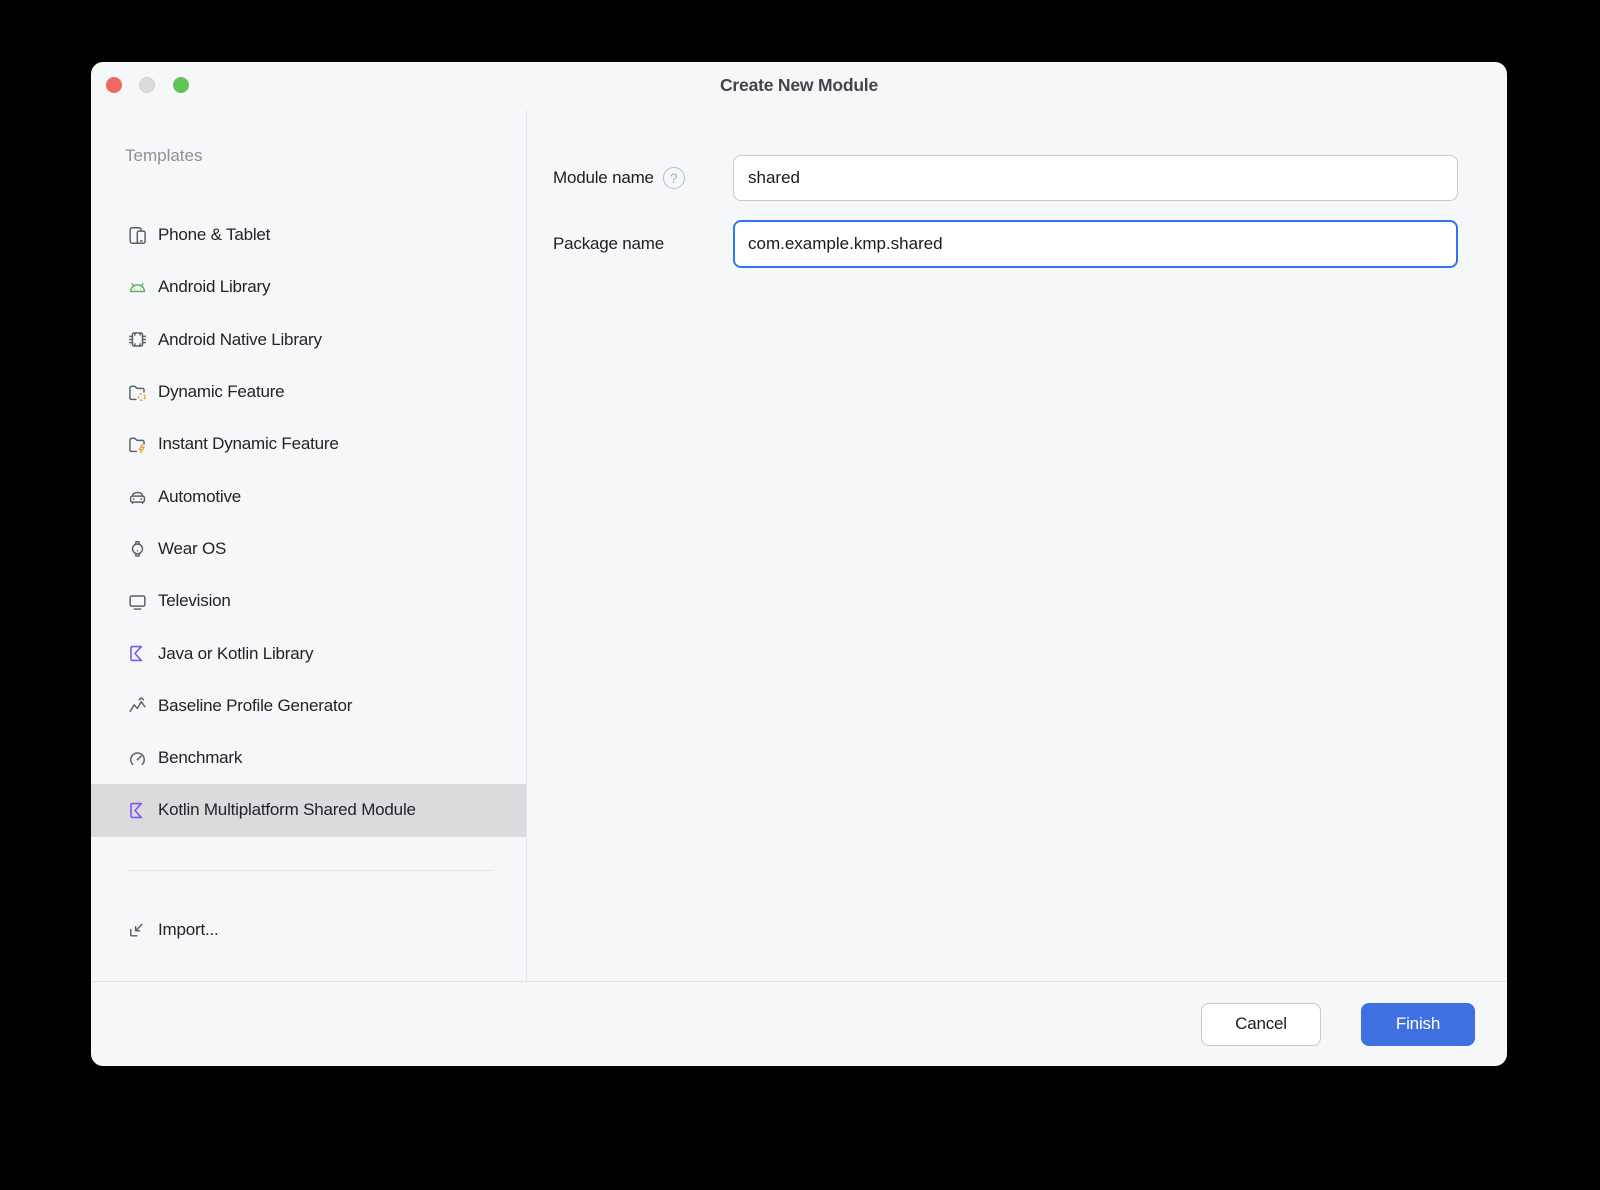 This screenshot has width=1600, height=1190. Describe the element at coordinates (287, 810) in the screenshot. I see `sidebar-item-label: Kotlin Multiplatform Shared Module` at that location.